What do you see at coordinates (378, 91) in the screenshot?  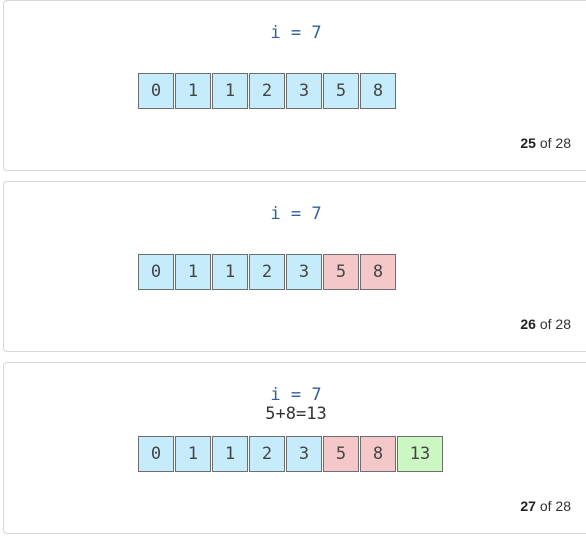 I see `array-cell: 8` at bounding box center [378, 91].